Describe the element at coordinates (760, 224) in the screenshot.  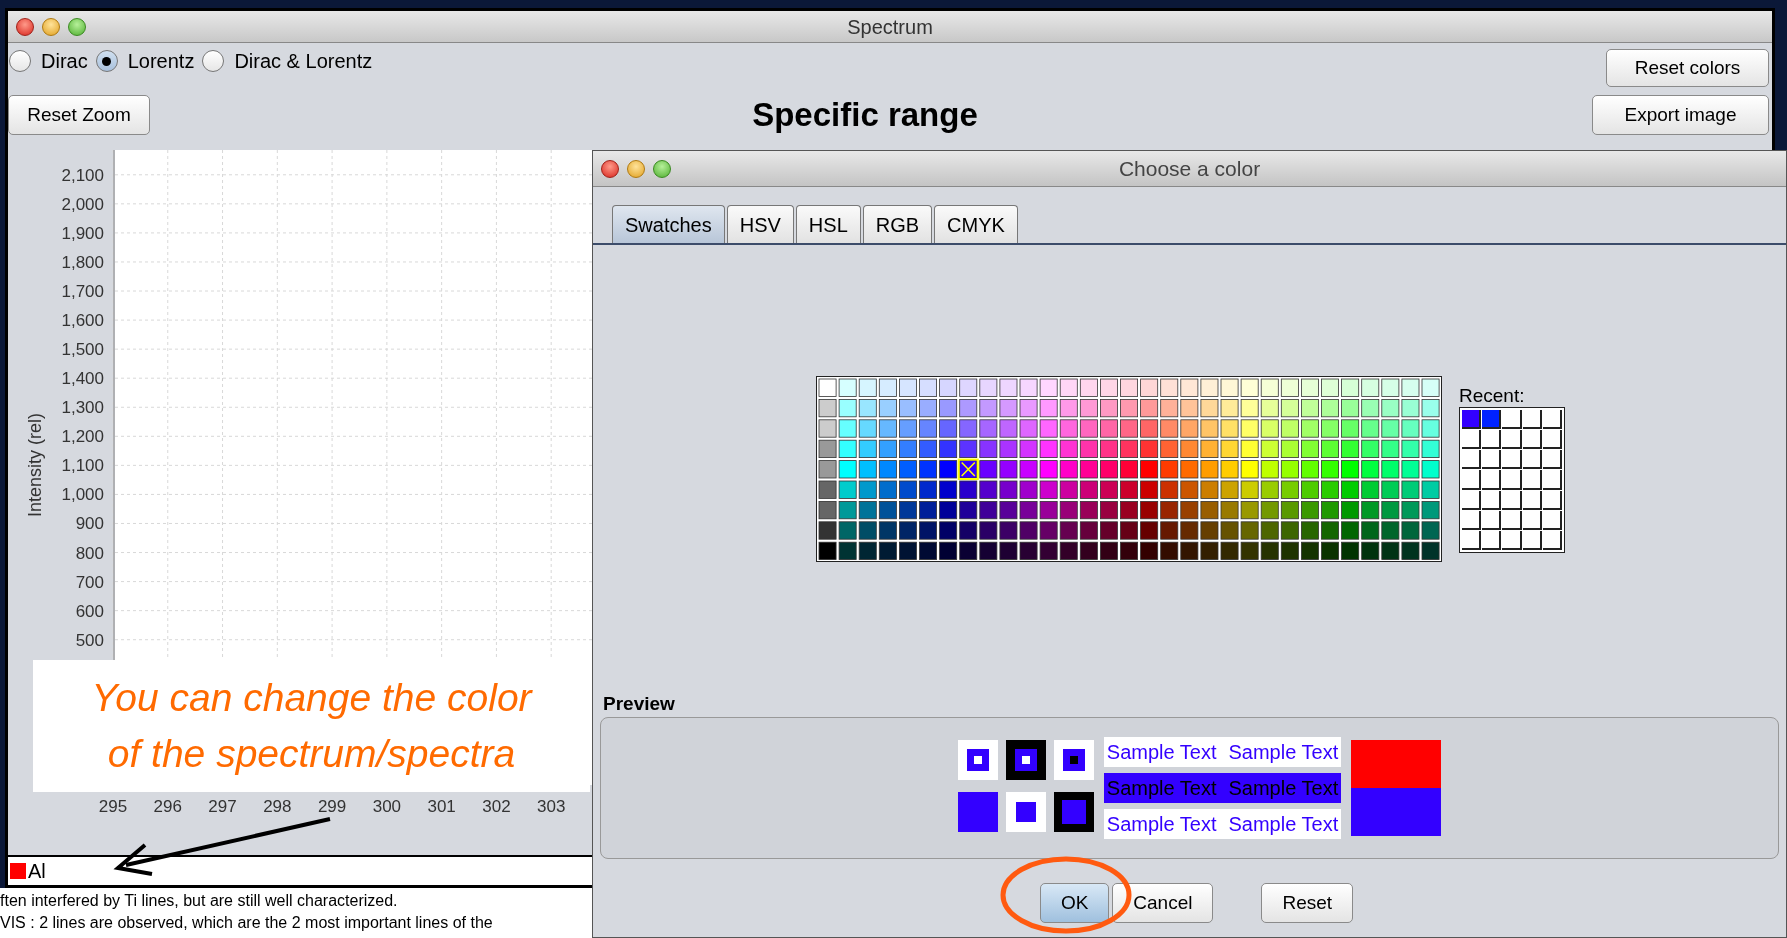
I see `tab: HSV` at that location.